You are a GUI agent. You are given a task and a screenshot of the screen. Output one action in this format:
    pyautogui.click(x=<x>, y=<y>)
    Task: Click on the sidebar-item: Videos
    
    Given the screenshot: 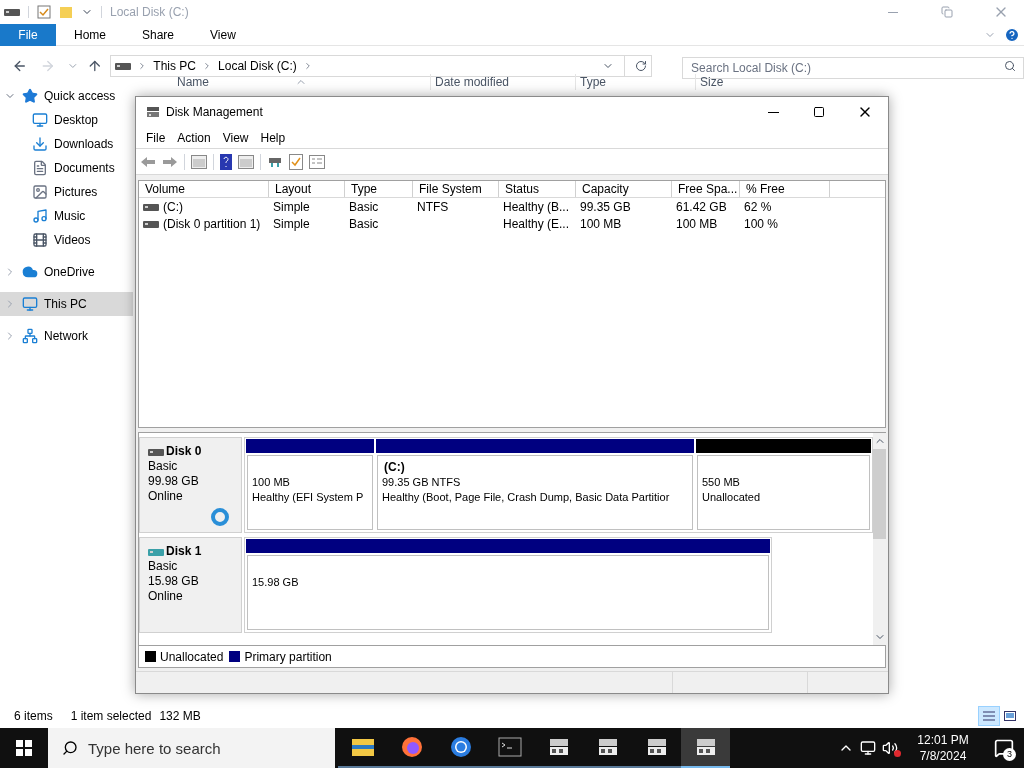 What is the action you would take?
    pyautogui.click(x=66, y=240)
    